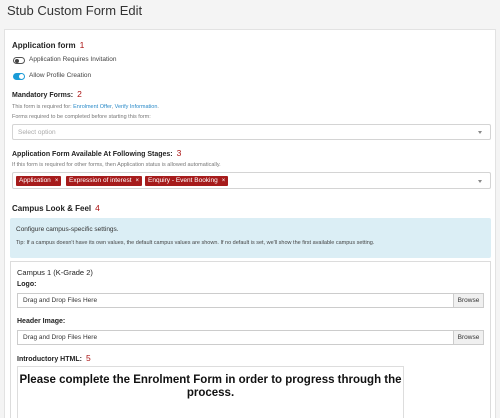 Image resolution: width=500 pixels, height=418 pixels. I want to click on stage-tag-expression-of-interest: Expression of interest ×, so click(104, 181).